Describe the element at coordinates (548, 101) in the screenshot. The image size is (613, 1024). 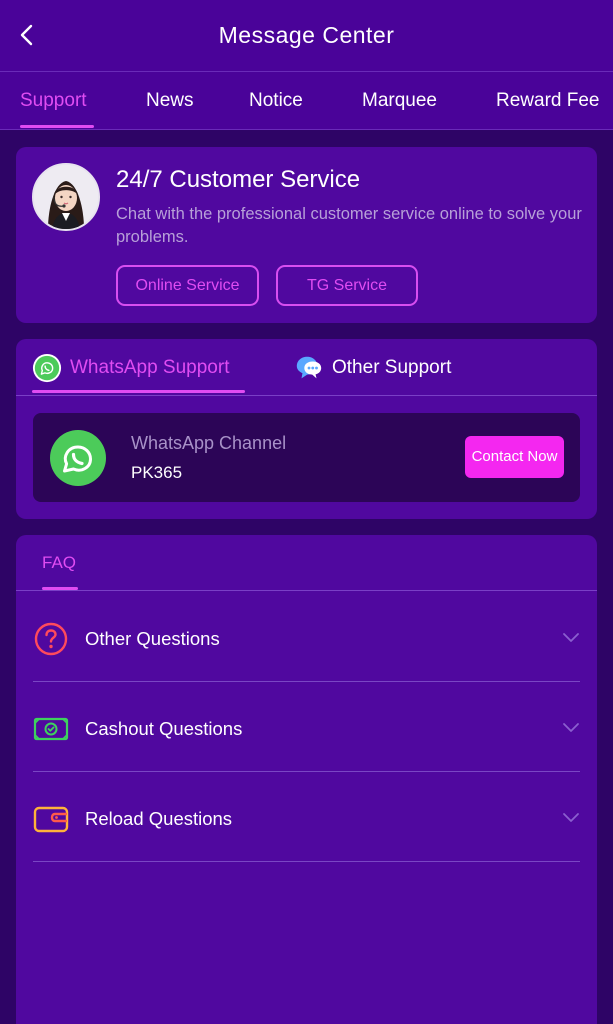
I see `tab-reward-fee: Reward Fee` at that location.